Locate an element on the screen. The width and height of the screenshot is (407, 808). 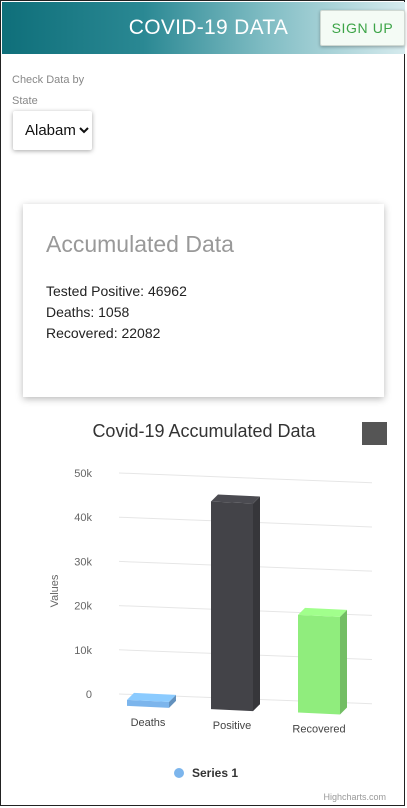
card-title: Accumulated Data is located at coordinates (140, 244).